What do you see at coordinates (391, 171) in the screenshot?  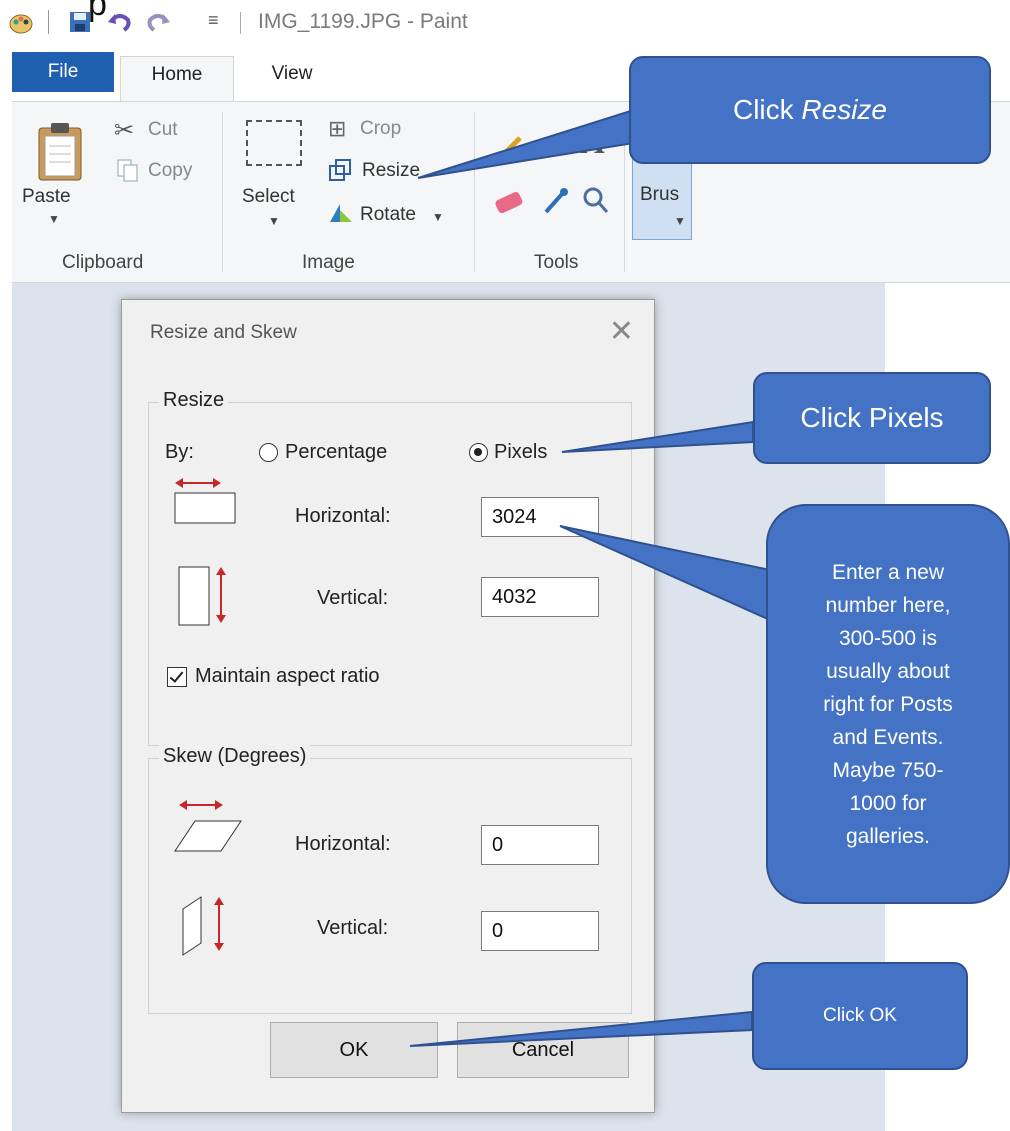 I see `resize-button: Resize` at bounding box center [391, 171].